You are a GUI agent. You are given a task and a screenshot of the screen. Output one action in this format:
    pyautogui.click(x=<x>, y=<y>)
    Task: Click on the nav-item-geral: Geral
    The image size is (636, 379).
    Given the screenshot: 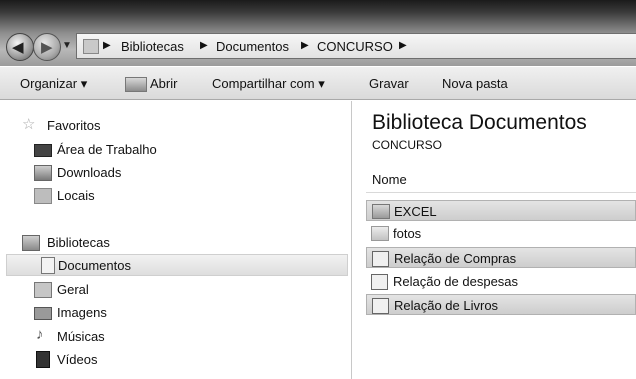 What is the action you would take?
    pyautogui.click(x=184, y=290)
    